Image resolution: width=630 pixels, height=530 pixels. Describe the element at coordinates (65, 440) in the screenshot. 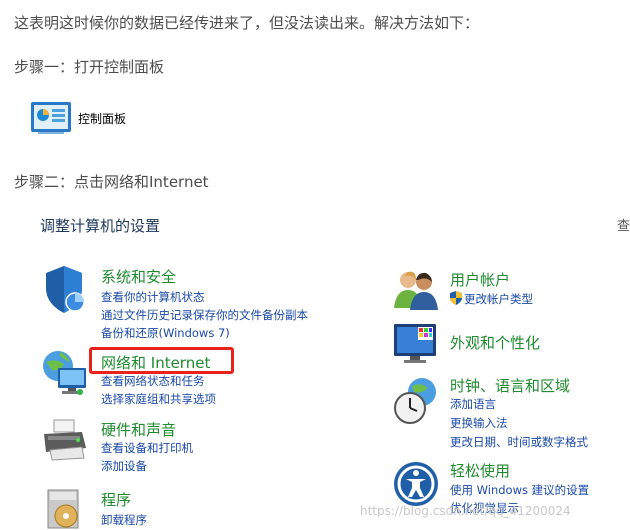

I see `printer-icon` at that location.